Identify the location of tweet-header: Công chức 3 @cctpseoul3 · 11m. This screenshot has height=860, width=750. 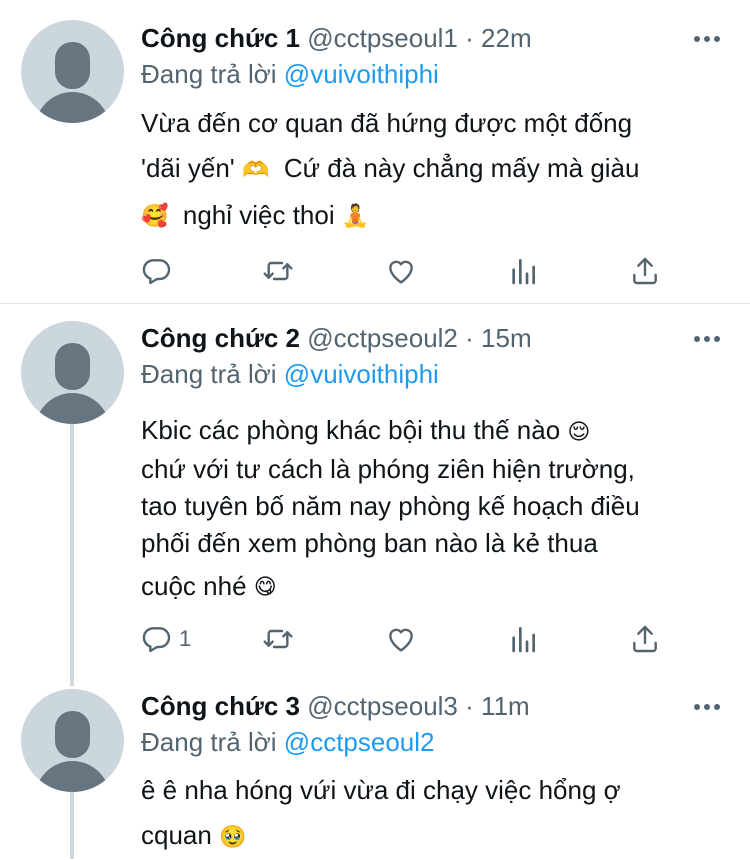
(335, 706).